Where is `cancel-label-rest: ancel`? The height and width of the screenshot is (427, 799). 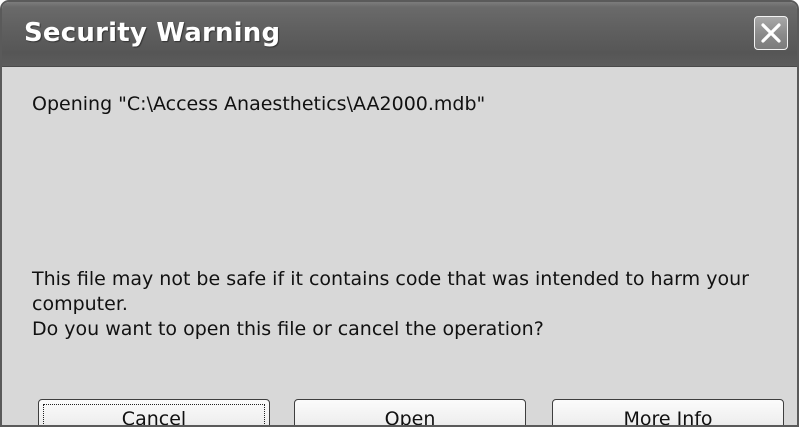
cancel-label-rest: ancel is located at coordinates (161, 417).